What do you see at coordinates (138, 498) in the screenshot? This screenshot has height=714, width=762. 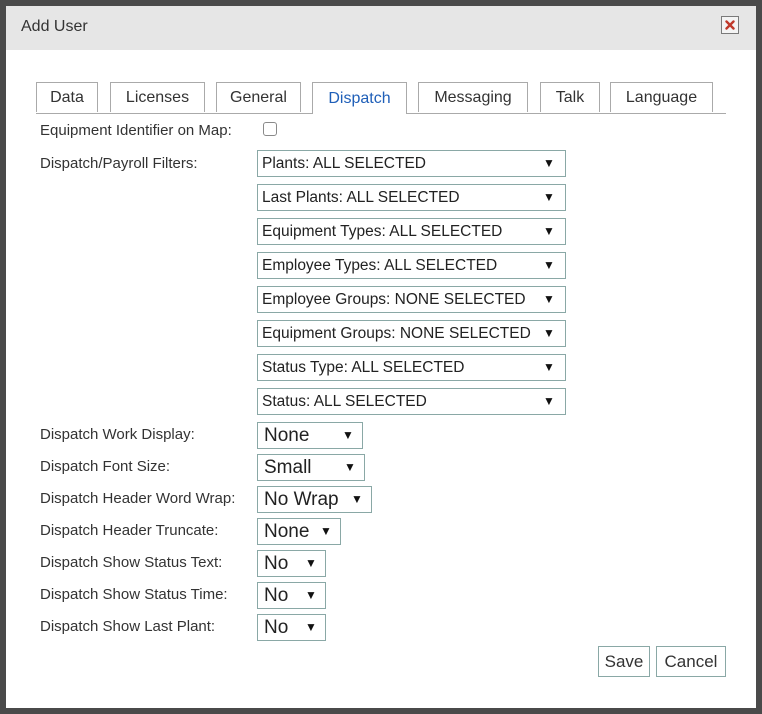 I see `header-word-wrap-label: Dispatch Header Word Wrap:` at bounding box center [138, 498].